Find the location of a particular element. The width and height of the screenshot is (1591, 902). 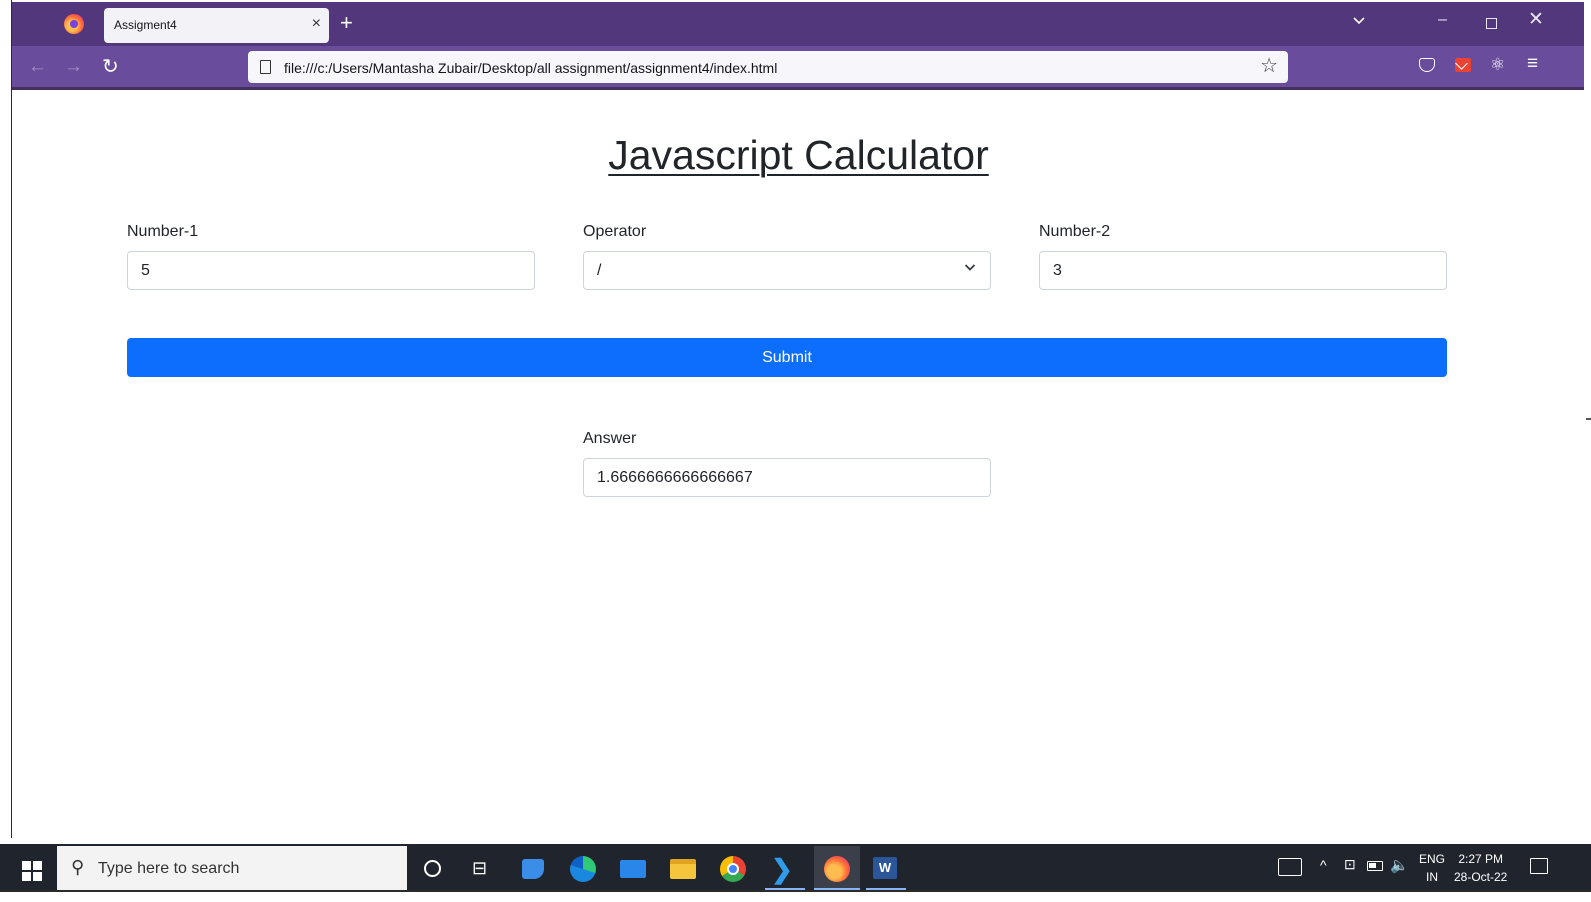

firefox-icon is located at coordinates (74, 24).